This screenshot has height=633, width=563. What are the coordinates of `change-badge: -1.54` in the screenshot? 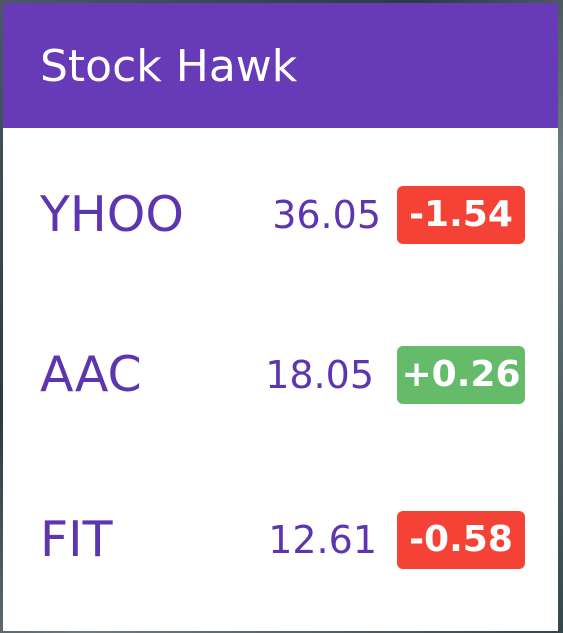 It's located at (461, 215).